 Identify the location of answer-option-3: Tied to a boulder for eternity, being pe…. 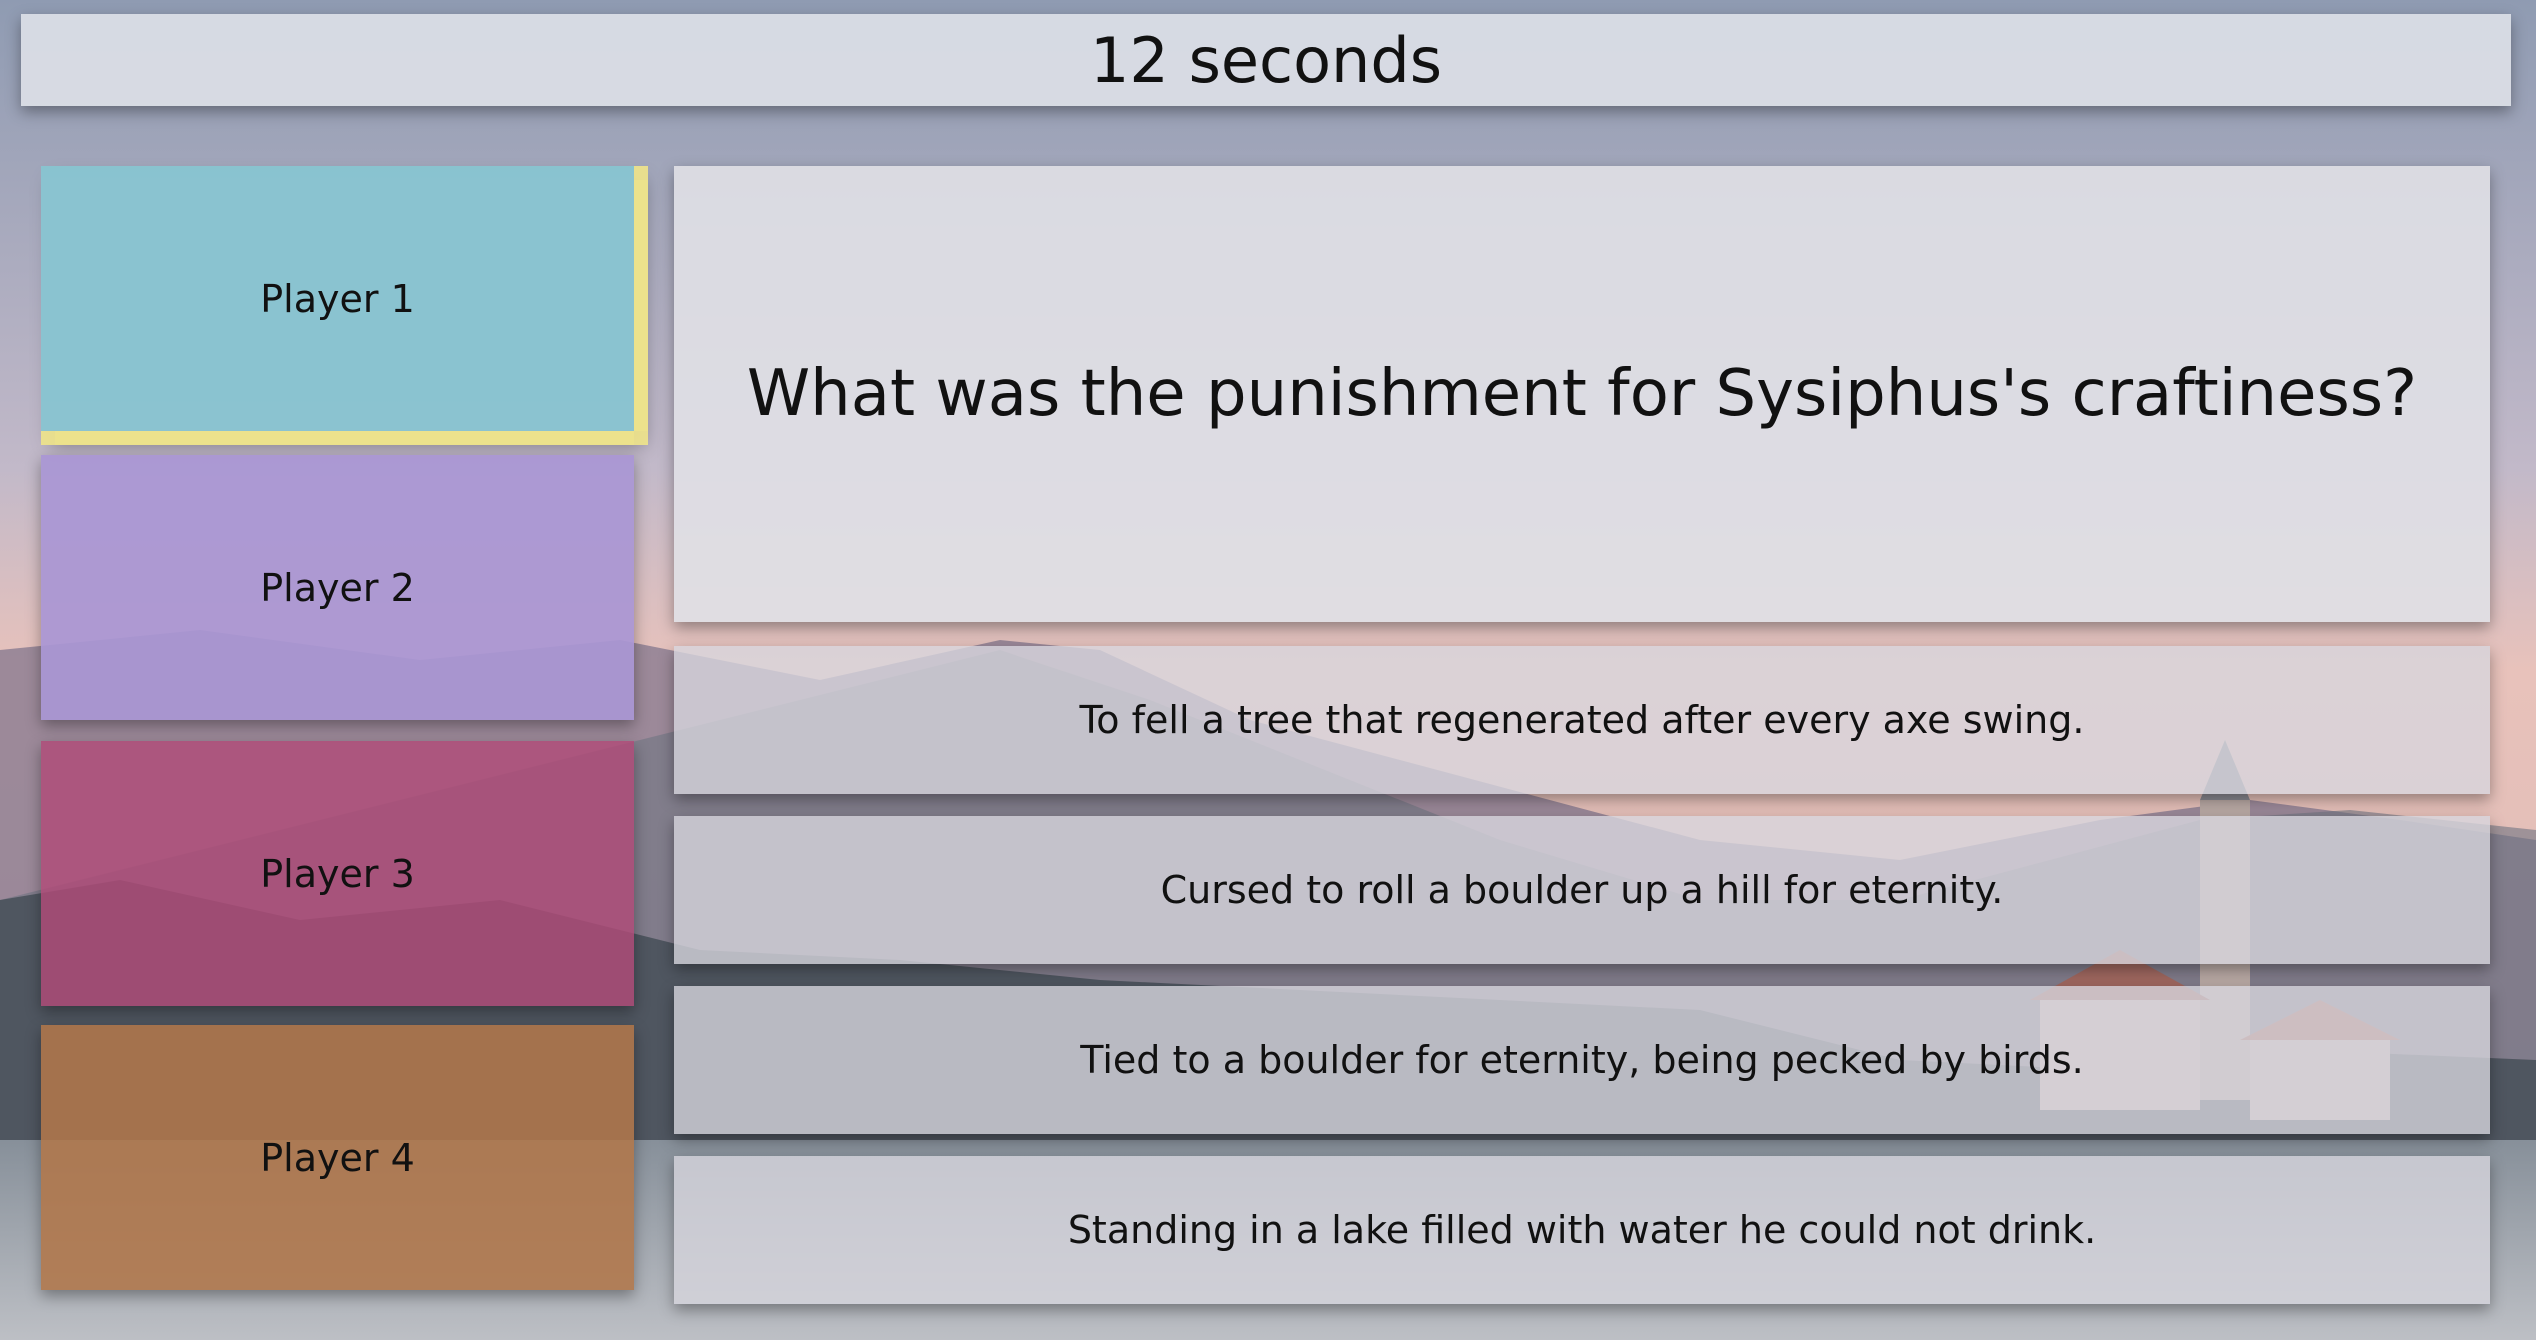
(1582, 1060).